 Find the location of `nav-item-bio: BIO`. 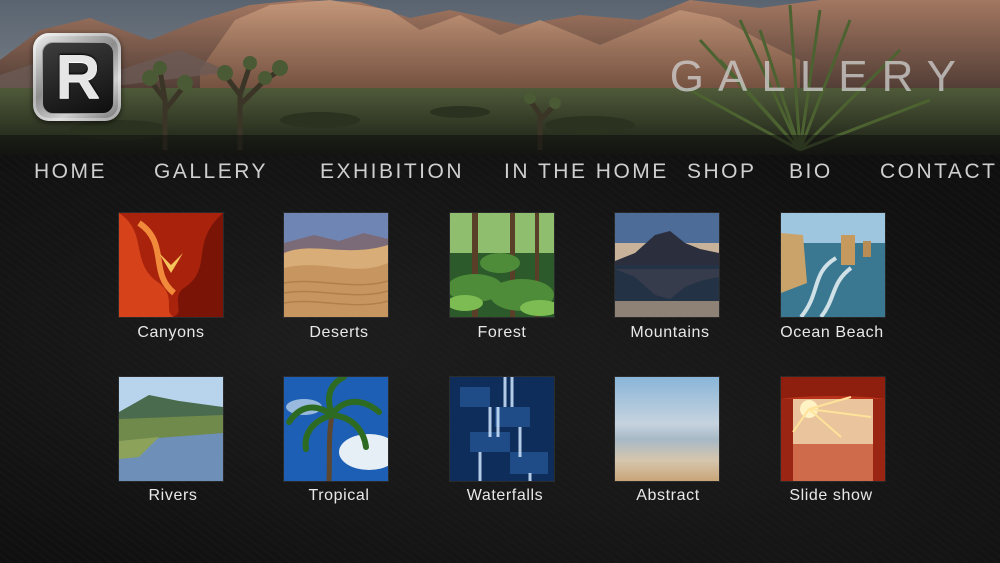

nav-item-bio: BIO is located at coordinates (811, 172).